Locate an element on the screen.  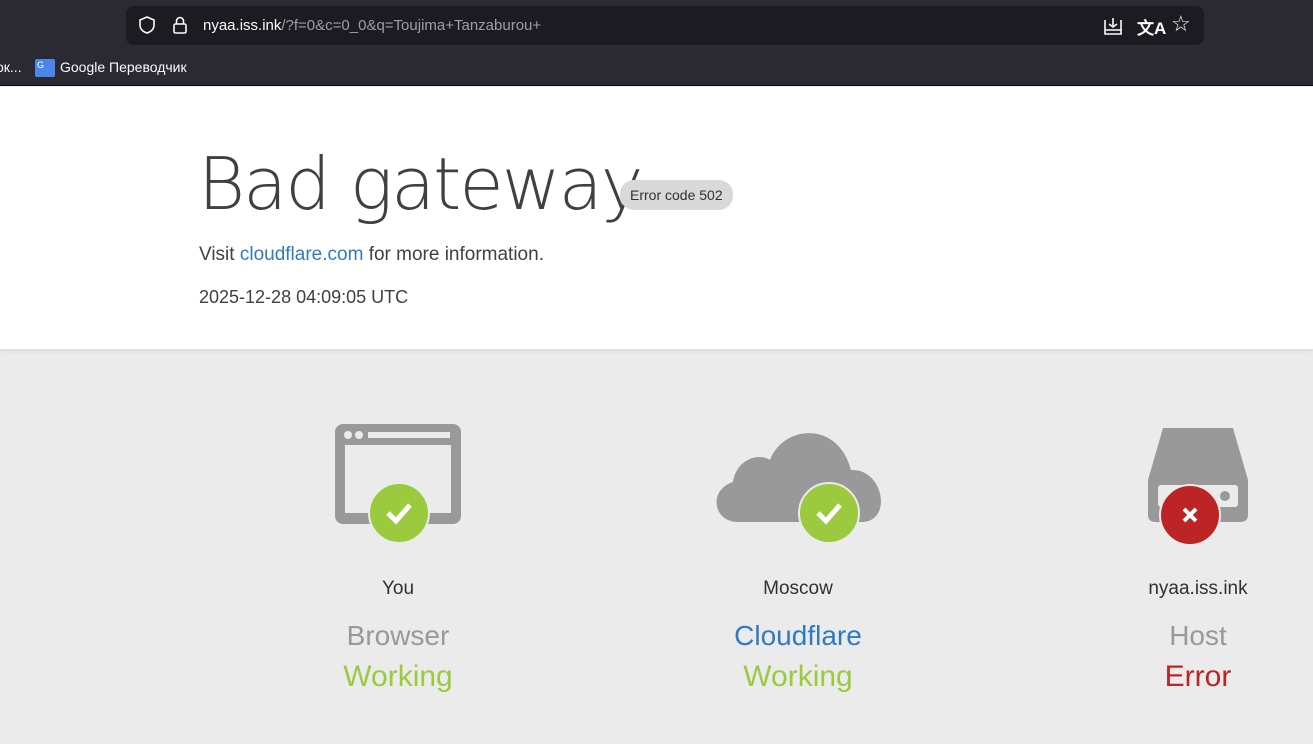
error-code-badge: Error code 502 is located at coordinates (676, 195).